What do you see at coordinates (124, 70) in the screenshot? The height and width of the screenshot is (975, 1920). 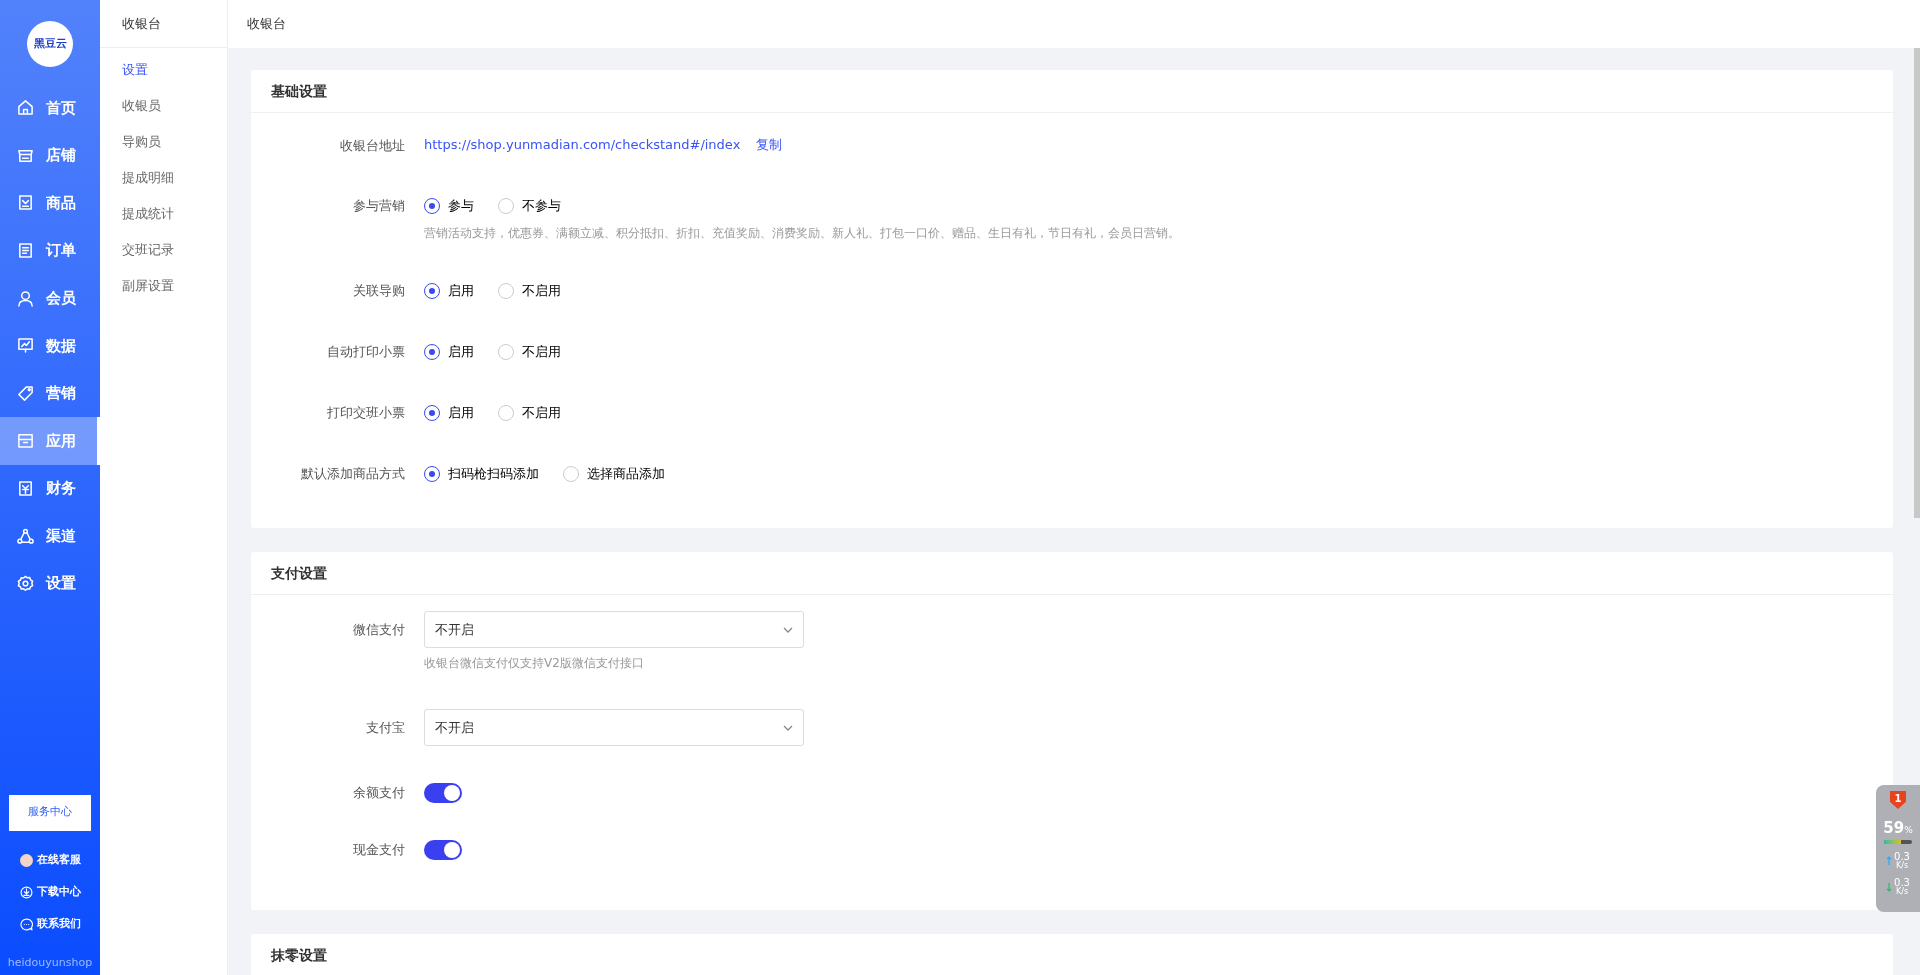 I see `submenu-item: 设置` at bounding box center [124, 70].